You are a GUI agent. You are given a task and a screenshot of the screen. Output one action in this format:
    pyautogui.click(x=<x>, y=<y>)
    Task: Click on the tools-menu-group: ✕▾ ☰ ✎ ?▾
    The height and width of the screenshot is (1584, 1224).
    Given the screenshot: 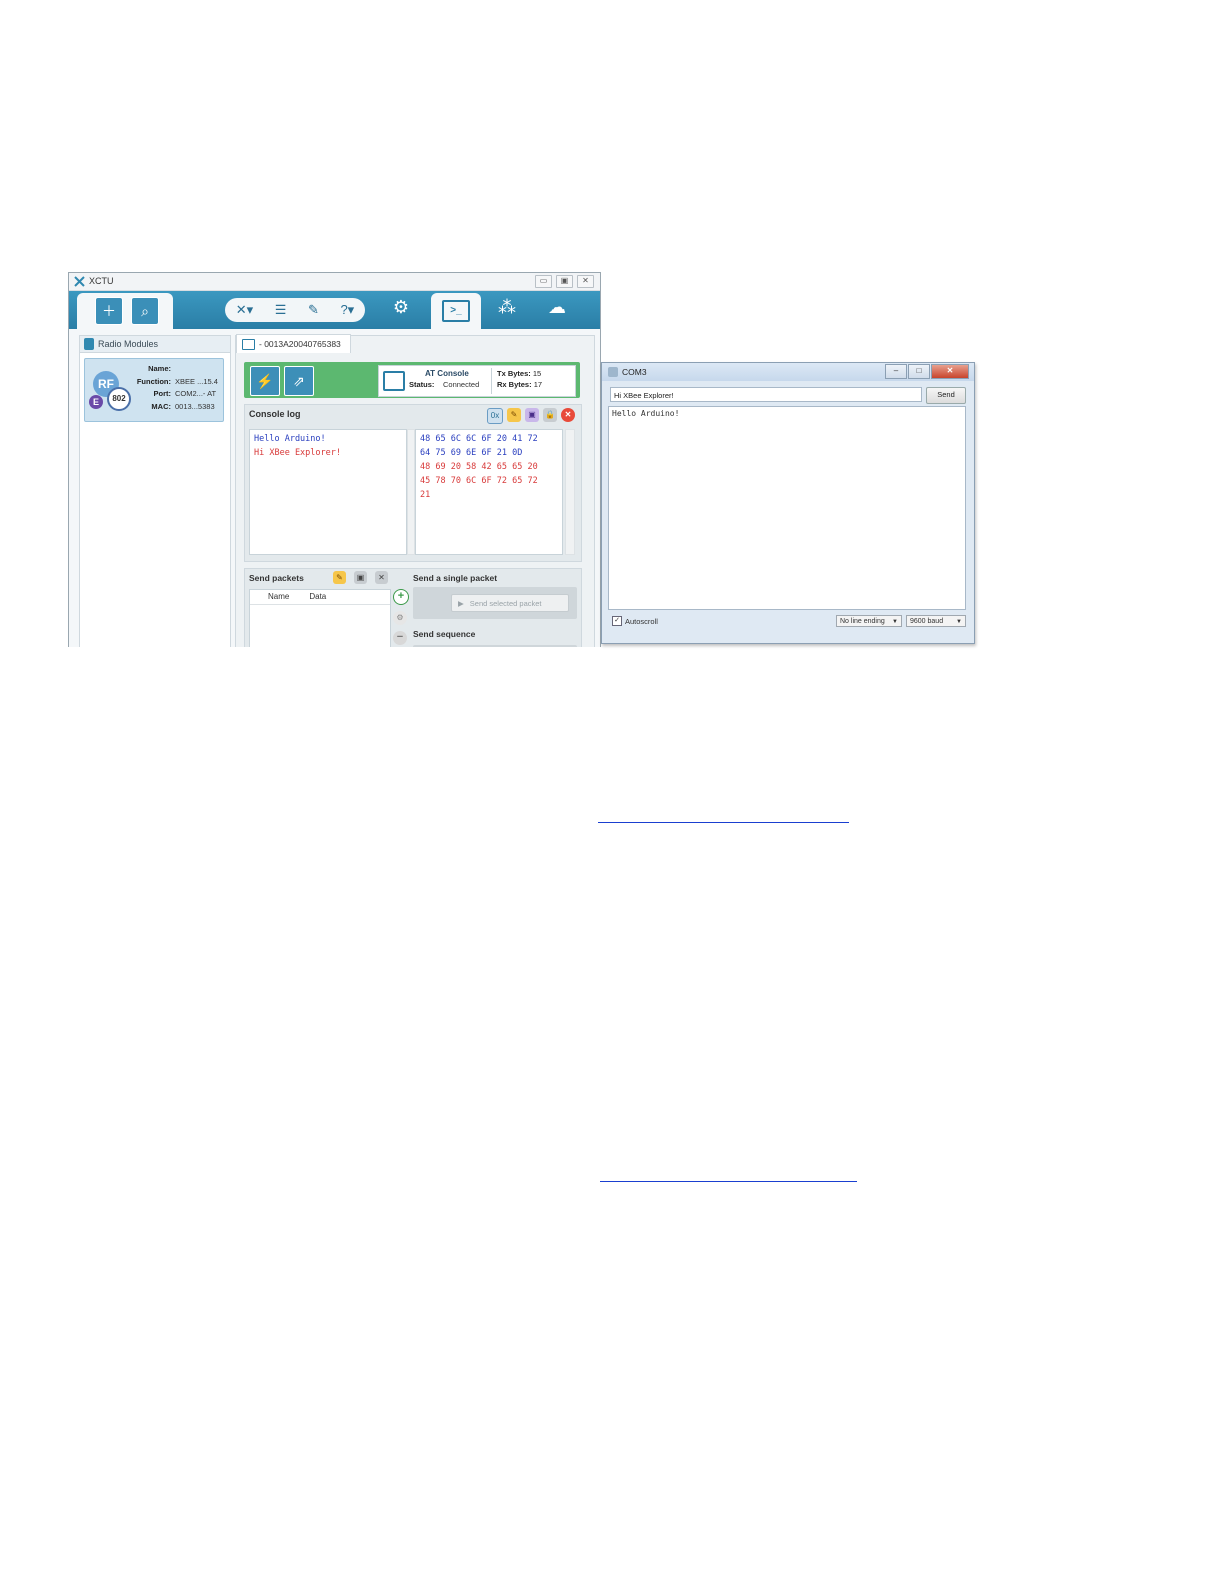 What is the action you would take?
    pyautogui.click(x=295, y=310)
    